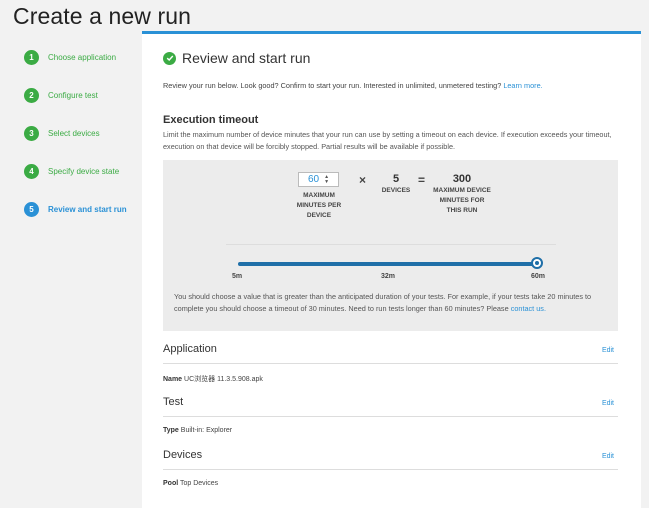 The image size is (649, 508). I want to click on step-specify-device-state: 4 Specify device state, so click(84, 171).